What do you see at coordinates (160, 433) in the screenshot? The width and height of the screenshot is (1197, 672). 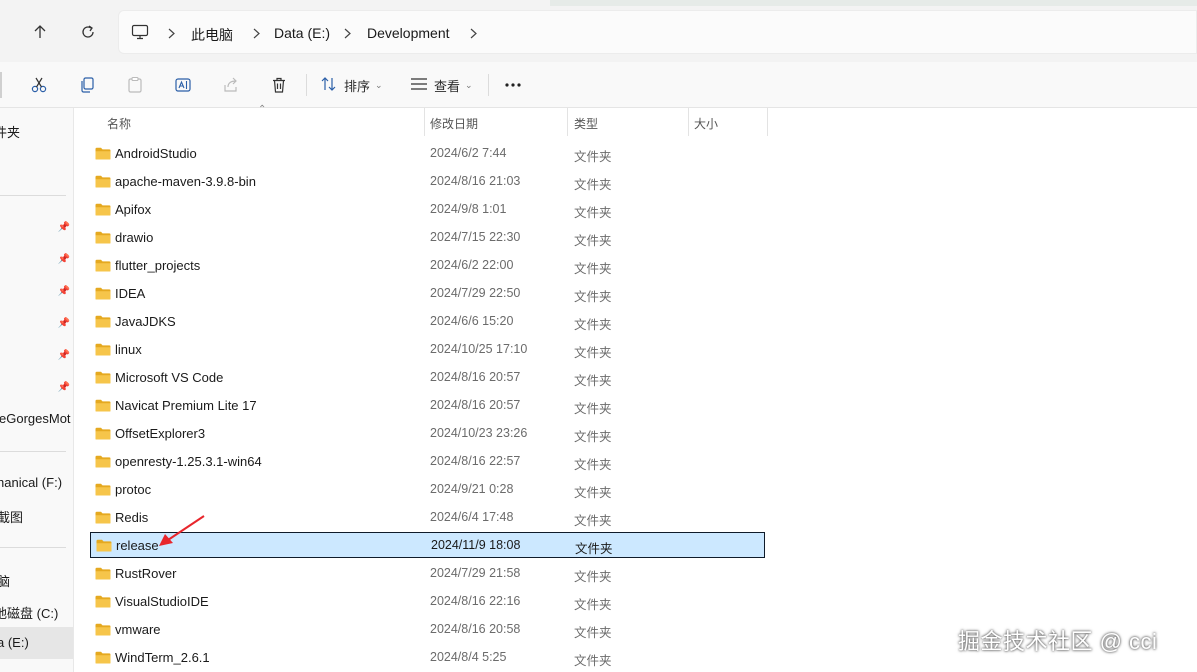 I see `file-name: OffsetExplorer3` at bounding box center [160, 433].